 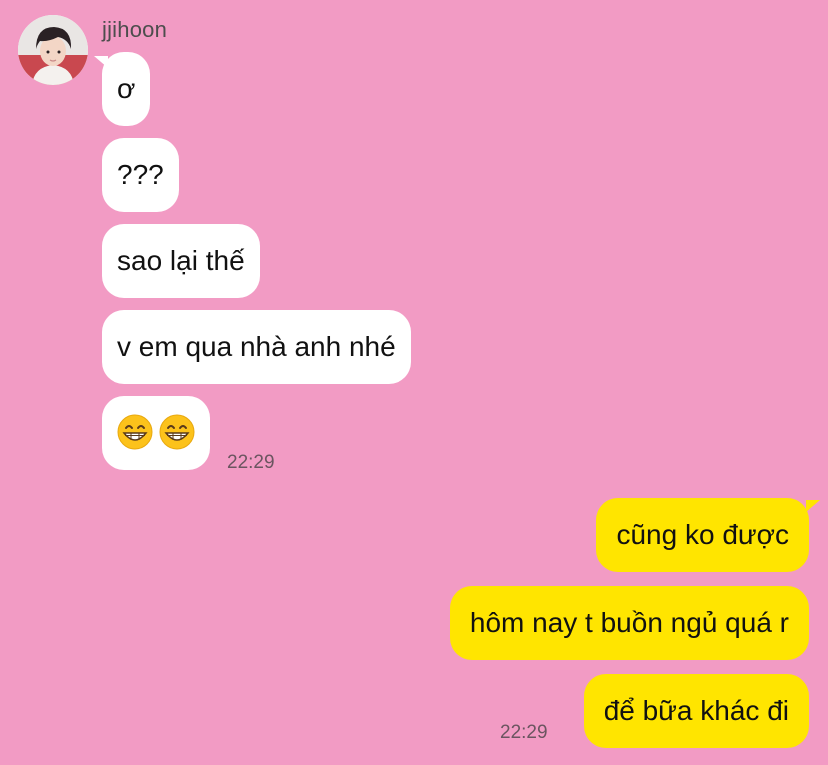 I want to click on incoming-message: ơ, so click(x=126, y=89).